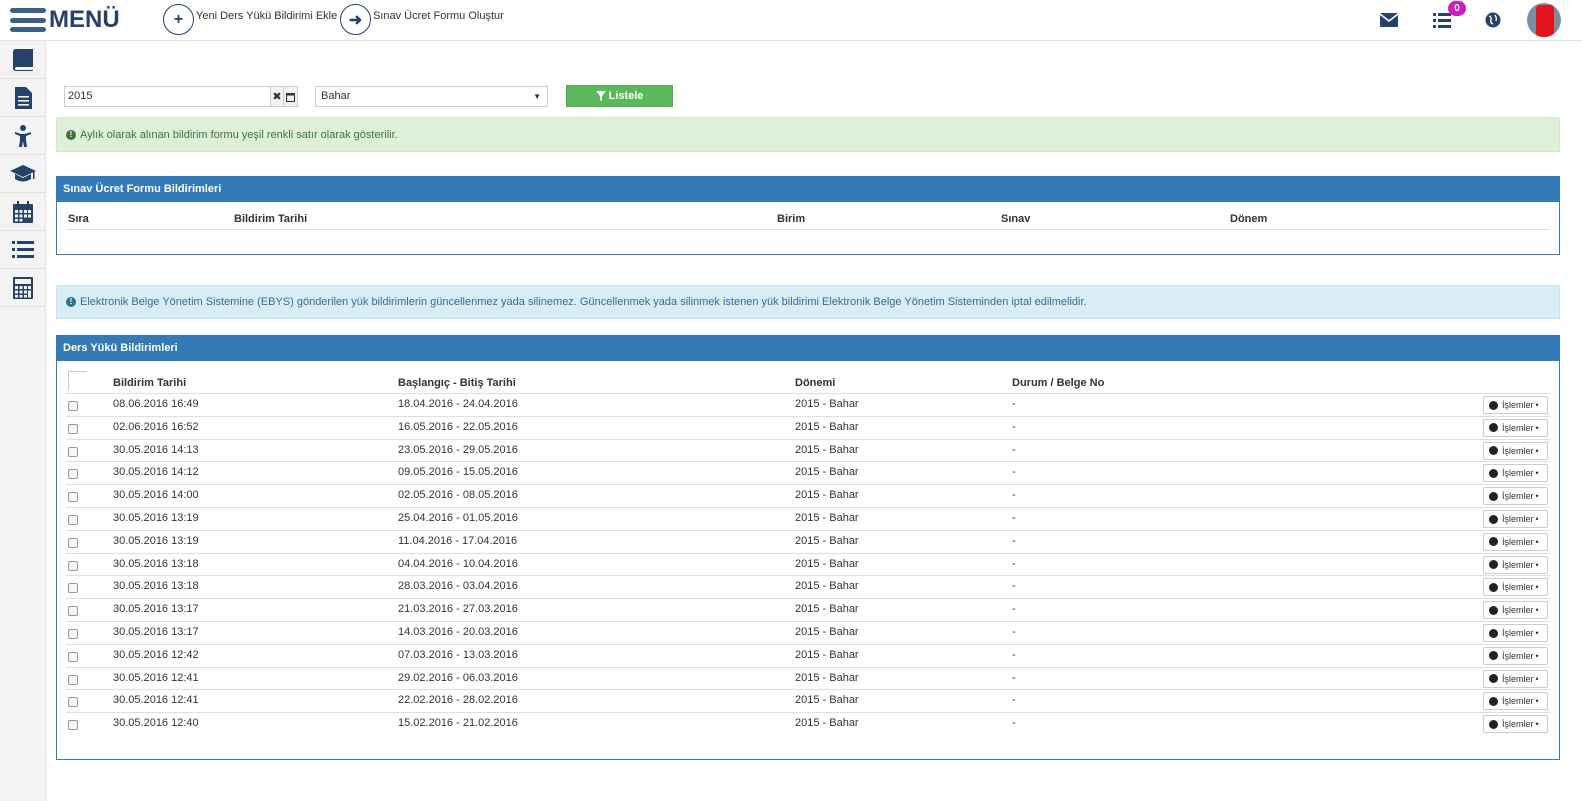 The width and height of the screenshot is (1582, 801). What do you see at coordinates (156, 472) in the screenshot?
I see `row-notification-date: 30.05.2016 14:12` at bounding box center [156, 472].